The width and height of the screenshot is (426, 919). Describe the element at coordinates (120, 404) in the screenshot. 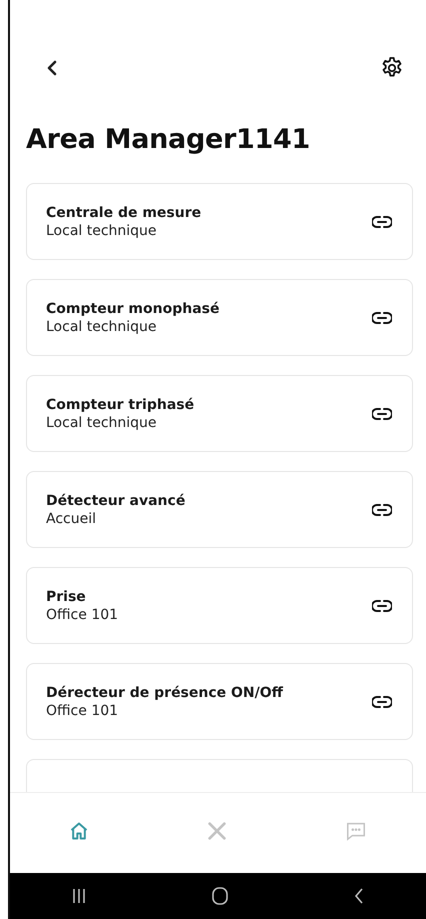

I see `device-name: Compteur triphasé` at that location.